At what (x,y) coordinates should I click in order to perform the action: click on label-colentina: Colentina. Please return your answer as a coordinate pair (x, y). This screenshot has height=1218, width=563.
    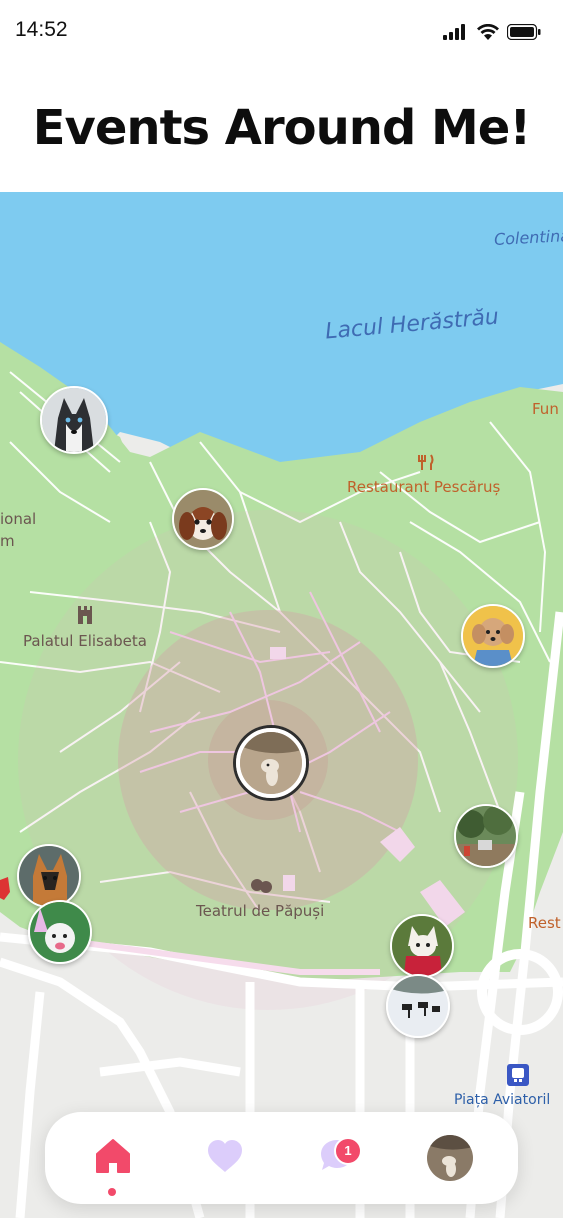
    Looking at the image, I should click on (528, 237).